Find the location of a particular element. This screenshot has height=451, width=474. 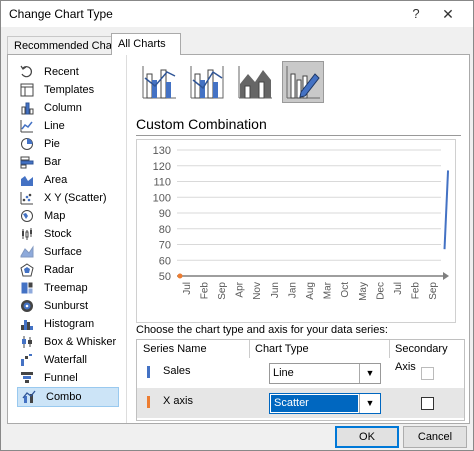

close-icon: ✕ is located at coordinates (448, 14).